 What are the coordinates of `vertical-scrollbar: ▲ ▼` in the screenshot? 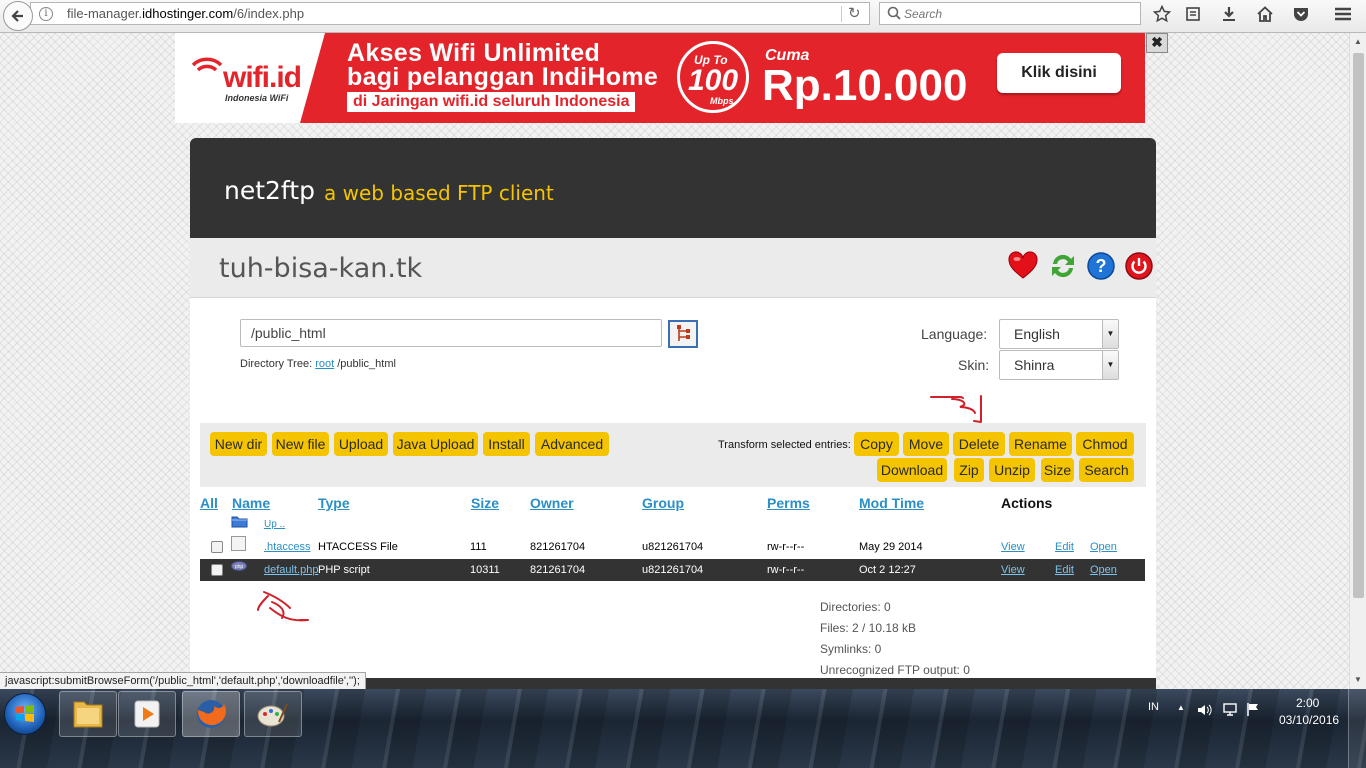 It's located at (1357, 361).